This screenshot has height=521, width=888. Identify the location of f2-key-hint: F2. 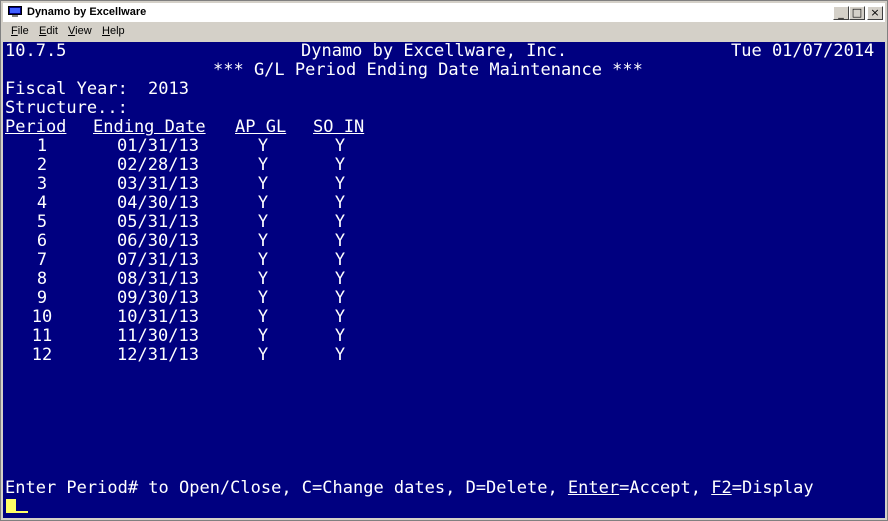
(721, 488).